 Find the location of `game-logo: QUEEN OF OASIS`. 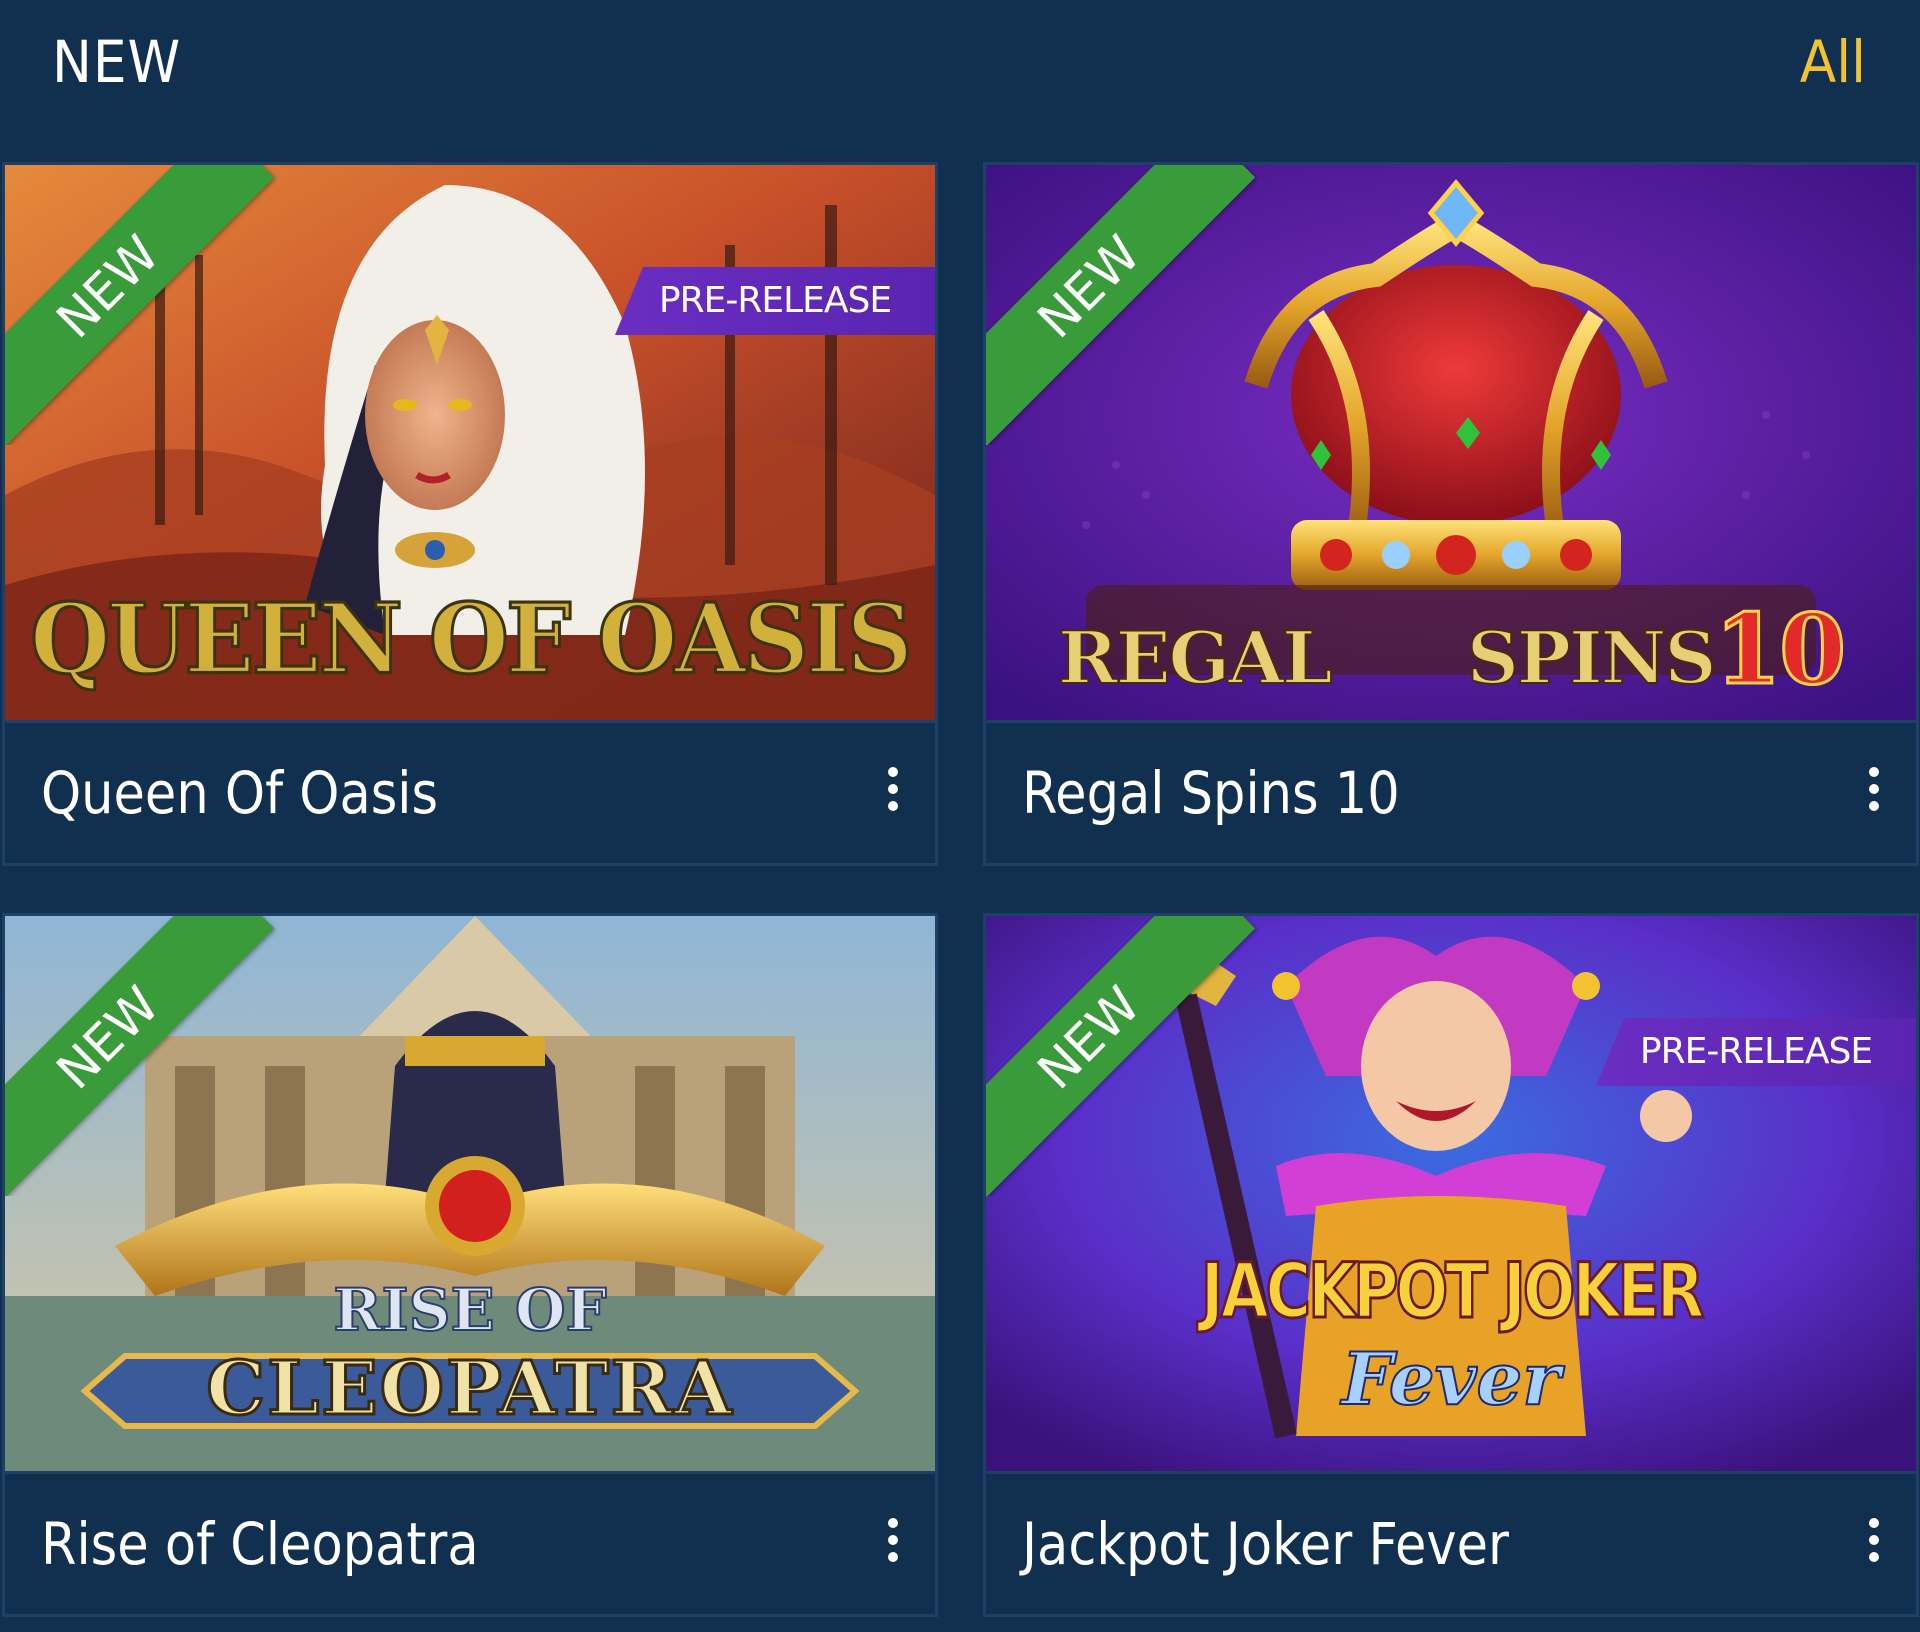

game-logo: QUEEN OF OASIS is located at coordinates (472, 639).